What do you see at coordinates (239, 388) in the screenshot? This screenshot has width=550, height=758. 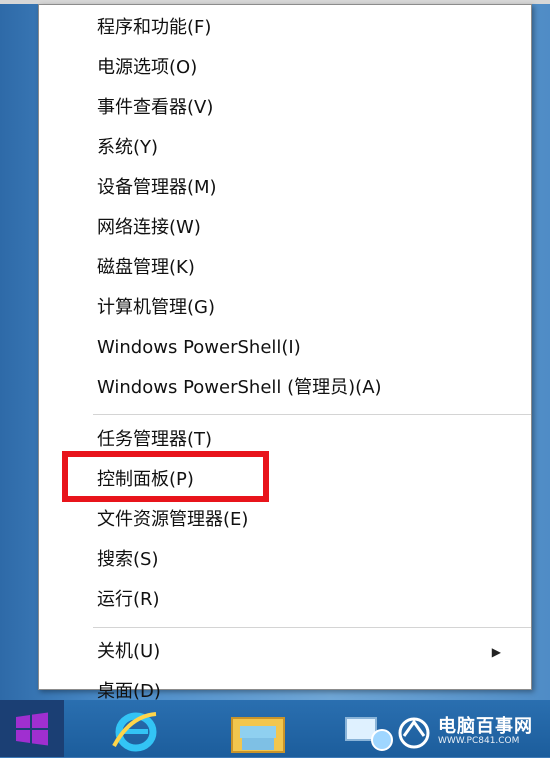 I see `menu-item-powershell-admin: Windows PowerShell (管理员)(A)` at bounding box center [239, 388].